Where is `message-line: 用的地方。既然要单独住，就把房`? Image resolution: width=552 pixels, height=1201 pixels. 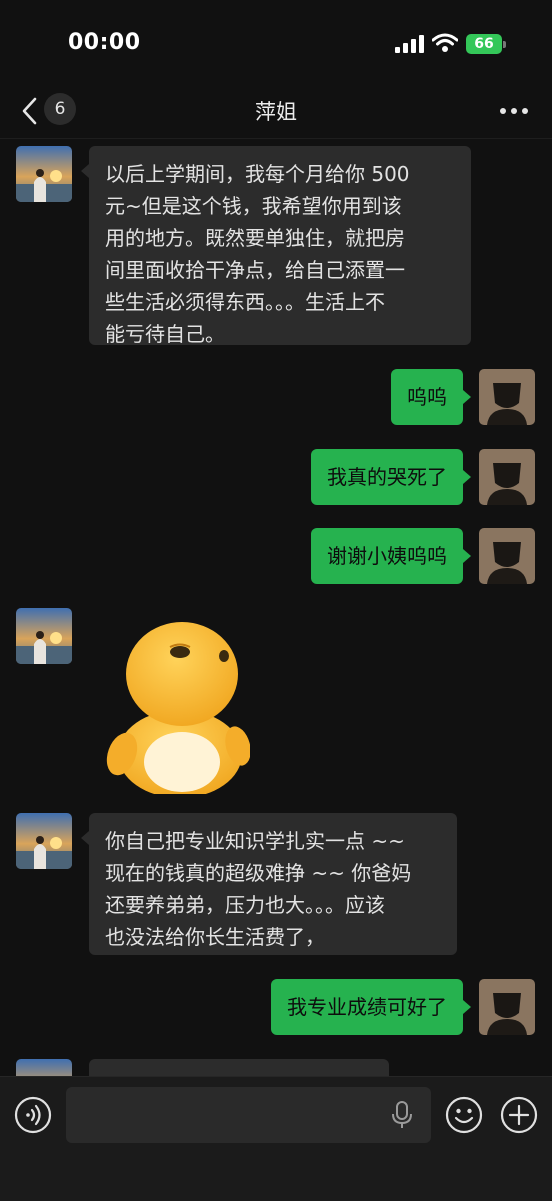 message-line: 用的地方。既然要单独住，就把房 is located at coordinates (255, 238).